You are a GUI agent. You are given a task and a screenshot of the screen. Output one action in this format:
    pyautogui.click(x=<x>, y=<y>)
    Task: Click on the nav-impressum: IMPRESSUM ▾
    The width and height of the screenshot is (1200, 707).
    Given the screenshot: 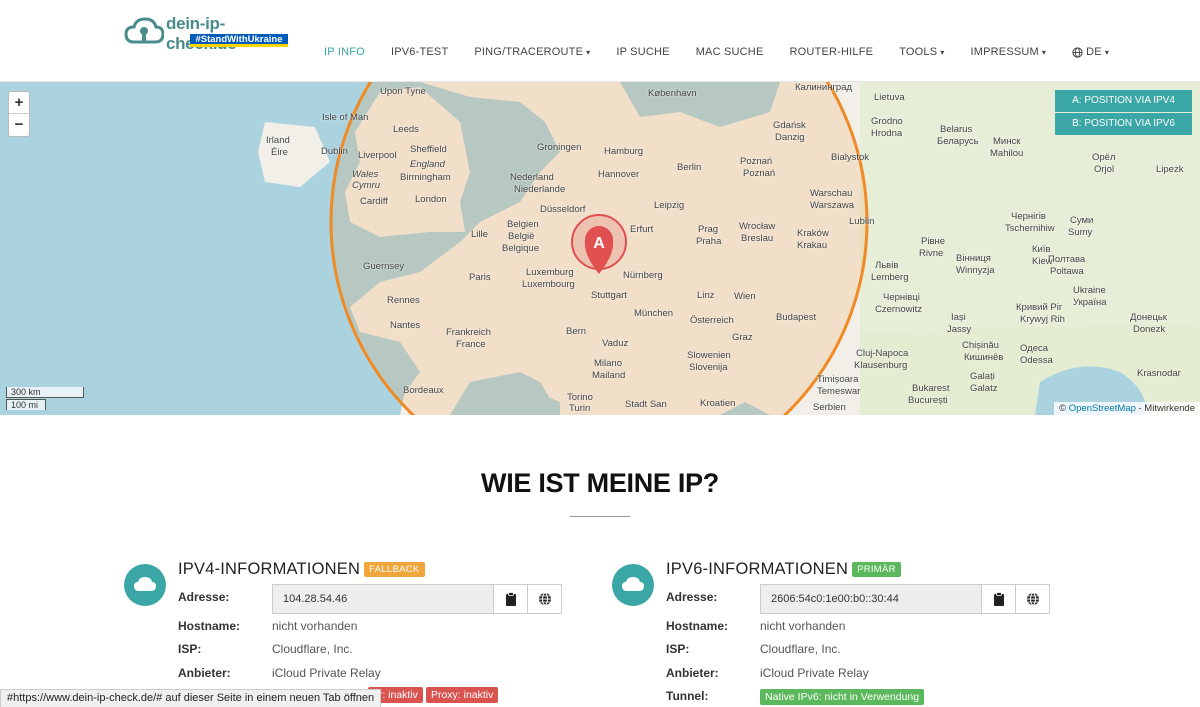 What is the action you would take?
    pyautogui.click(x=1009, y=52)
    